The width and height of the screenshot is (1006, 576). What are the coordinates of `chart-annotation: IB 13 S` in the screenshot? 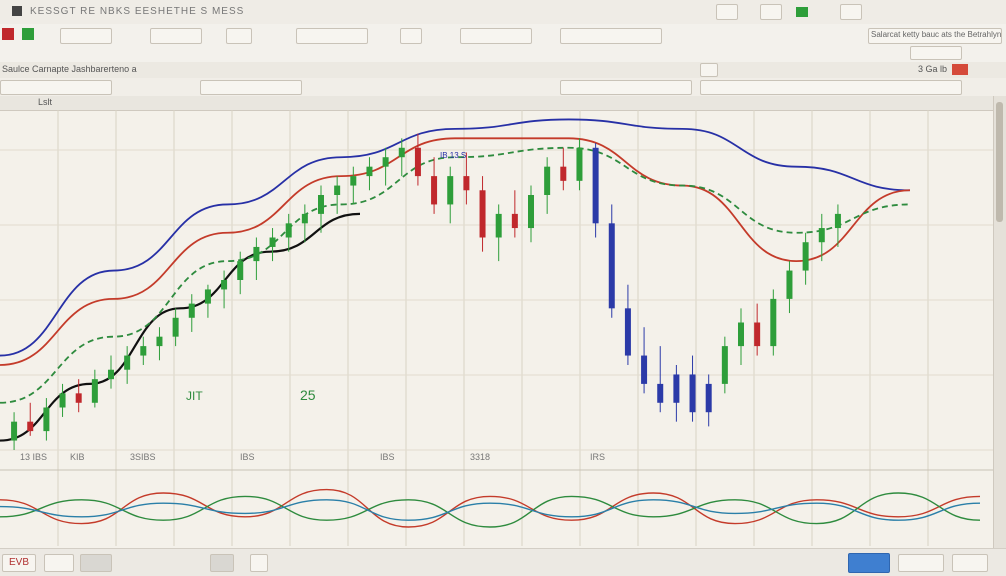 It's located at (453, 155).